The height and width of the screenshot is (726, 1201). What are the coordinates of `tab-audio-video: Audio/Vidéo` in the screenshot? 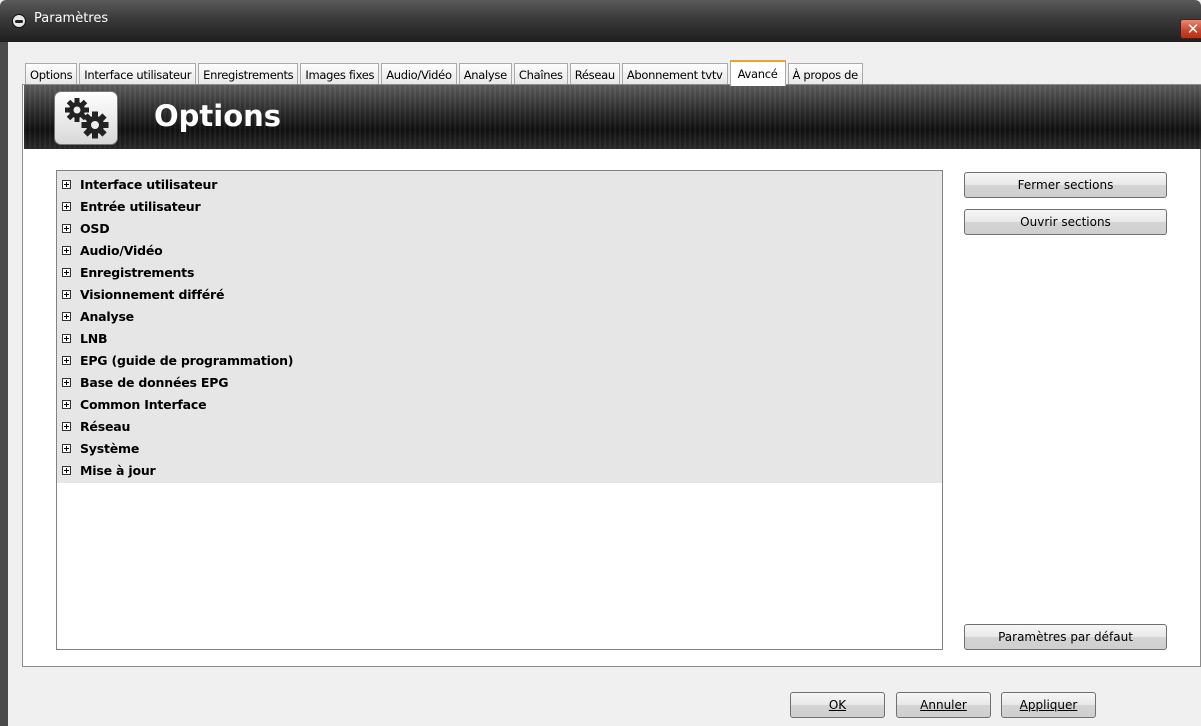 It's located at (419, 74).